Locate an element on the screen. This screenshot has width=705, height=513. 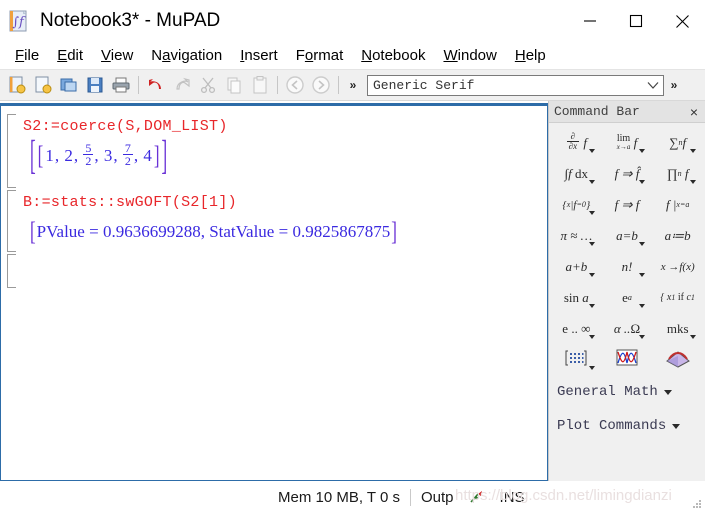
factorial-button: n ! is located at coordinates (627, 266).